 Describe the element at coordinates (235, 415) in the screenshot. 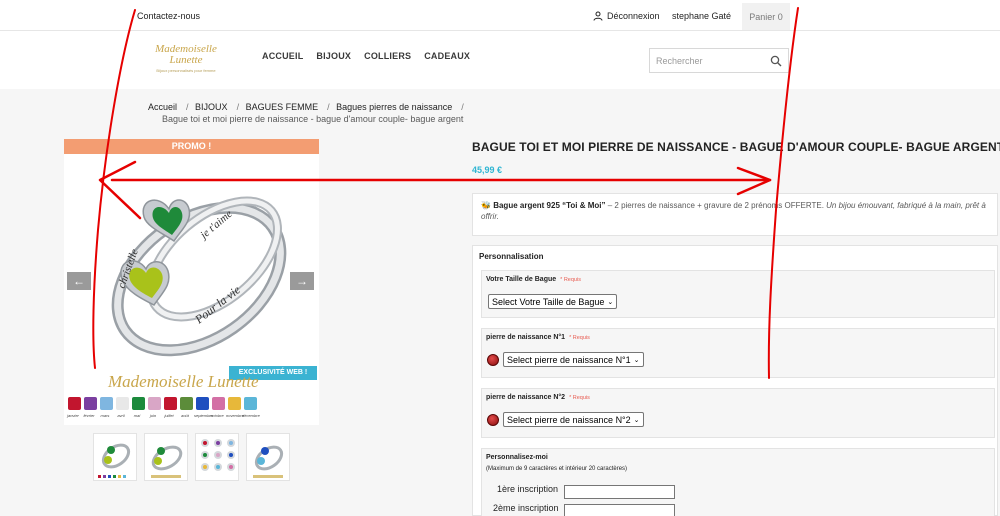

I see `month-label: novembre` at that location.